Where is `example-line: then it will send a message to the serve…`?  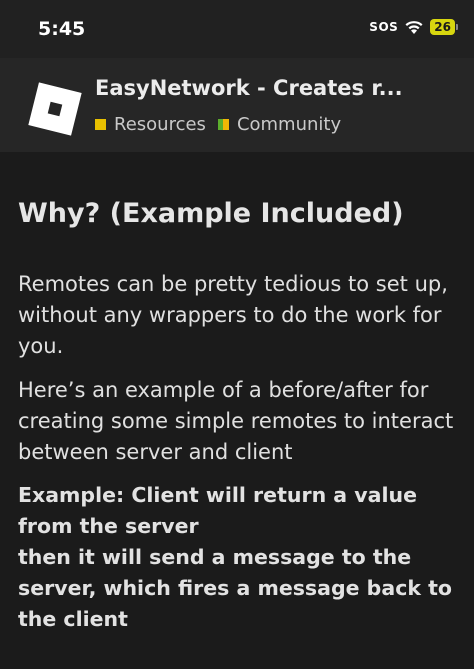
example-line: then it will send a message to the serve… is located at coordinates (235, 588).